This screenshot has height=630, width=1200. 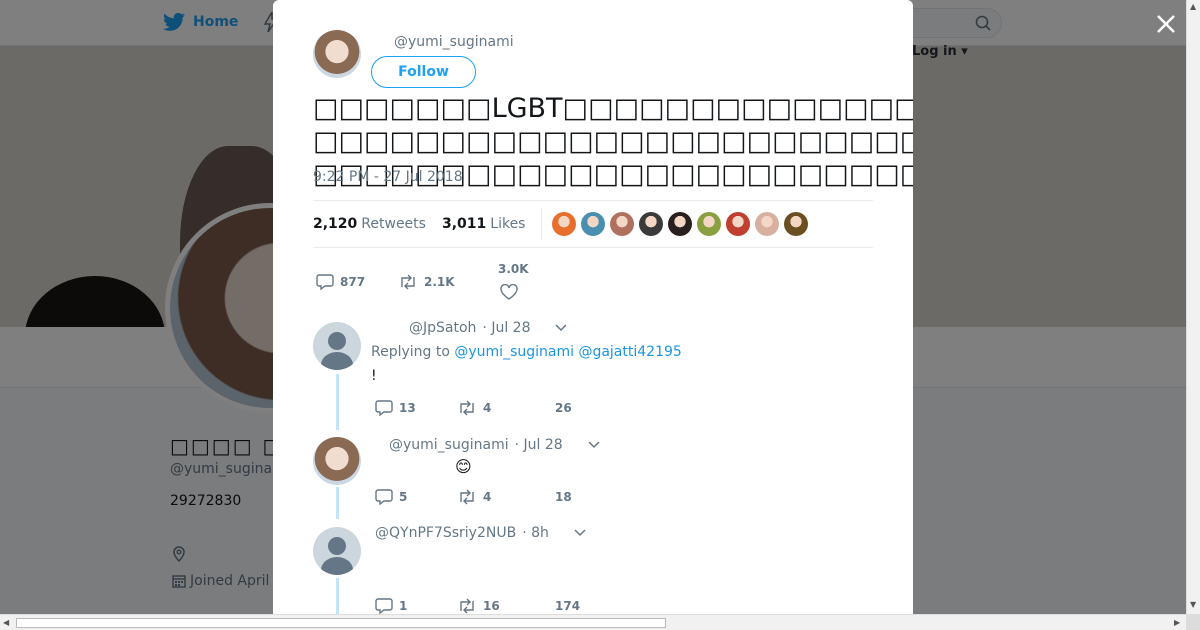 What do you see at coordinates (568, 606) in the screenshot?
I see `like-count: 174` at bounding box center [568, 606].